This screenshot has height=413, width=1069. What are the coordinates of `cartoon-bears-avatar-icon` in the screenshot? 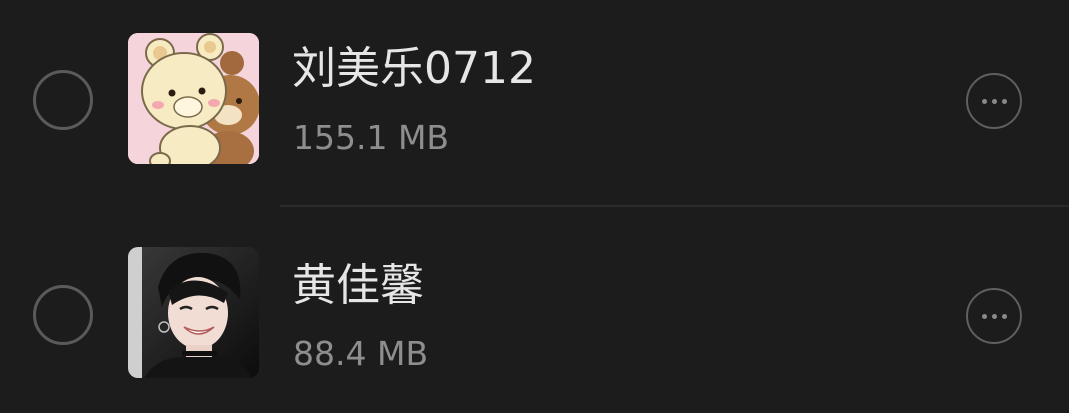 It's located at (193, 98).